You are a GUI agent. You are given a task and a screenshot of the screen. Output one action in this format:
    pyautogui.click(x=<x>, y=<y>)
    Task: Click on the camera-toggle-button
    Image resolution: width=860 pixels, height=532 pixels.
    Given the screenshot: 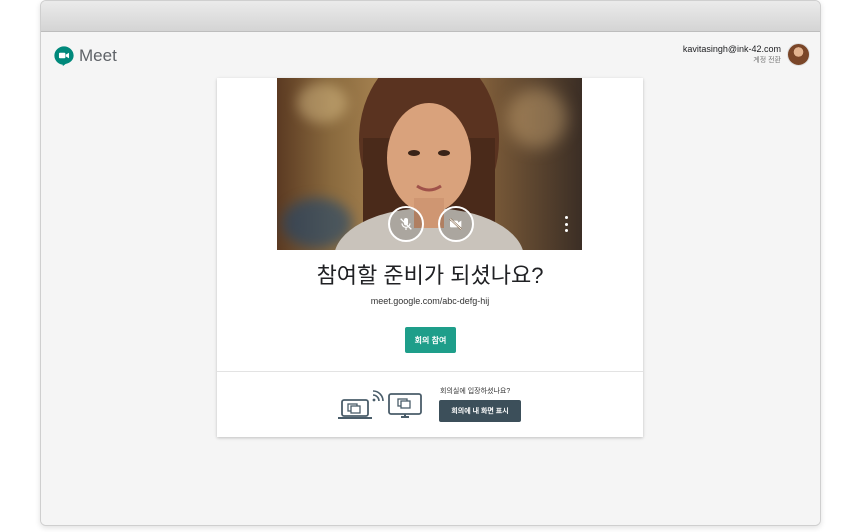 What is the action you would take?
    pyautogui.click(x=456, y=224)
    